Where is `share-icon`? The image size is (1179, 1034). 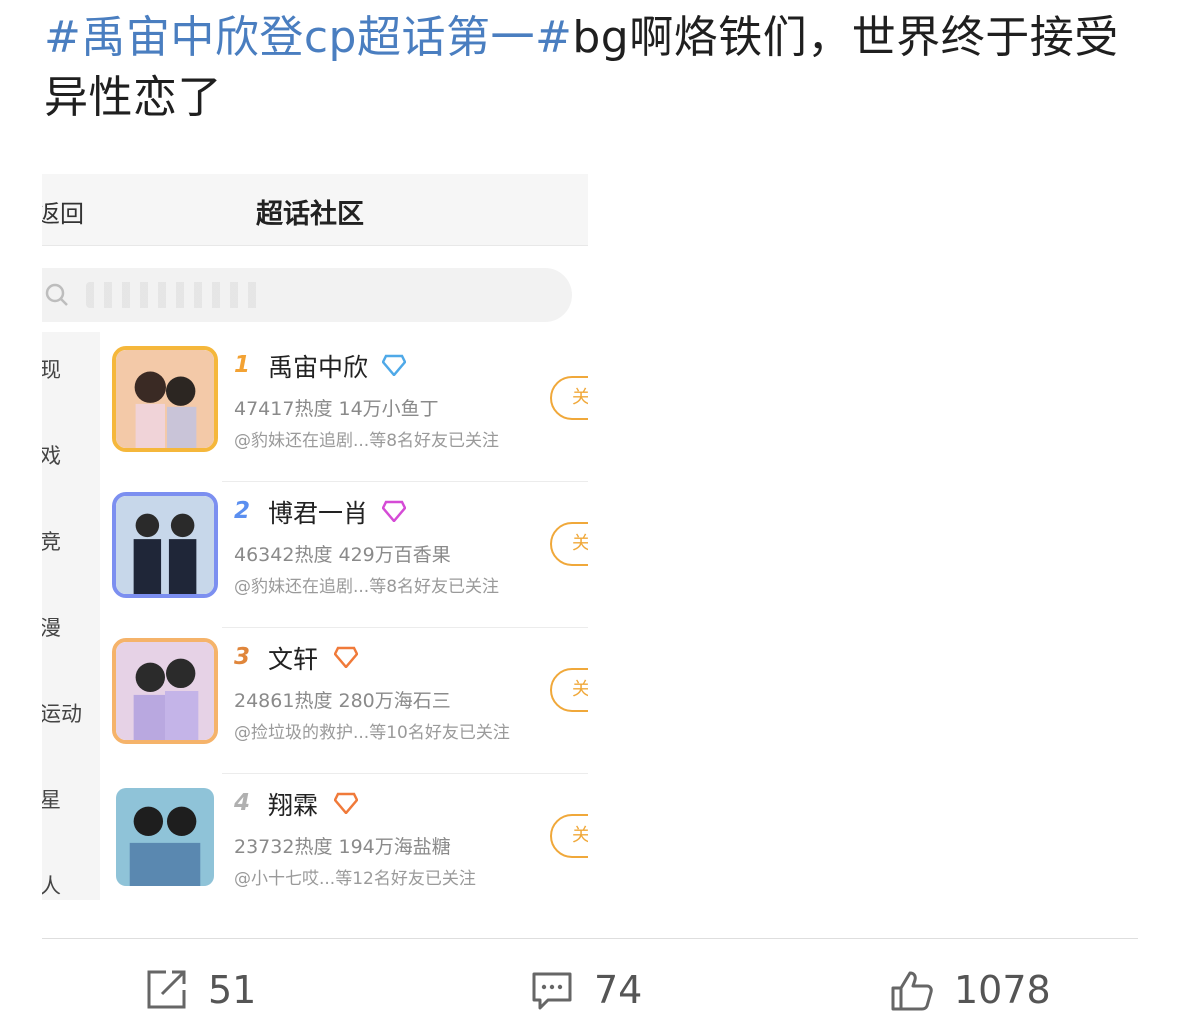
share-icon is located at coordinates (166, 989).